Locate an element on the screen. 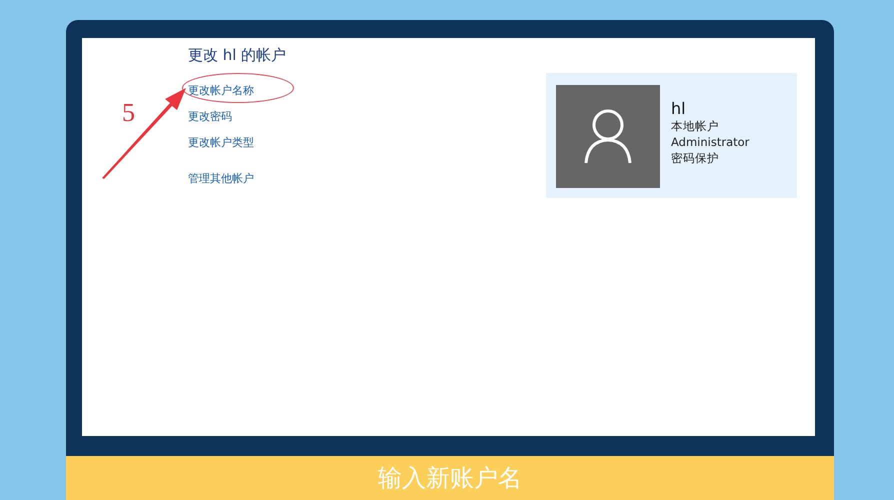 The height and width of the screenshot is (500, 894). user-icon is located at coordinates (608, 136).